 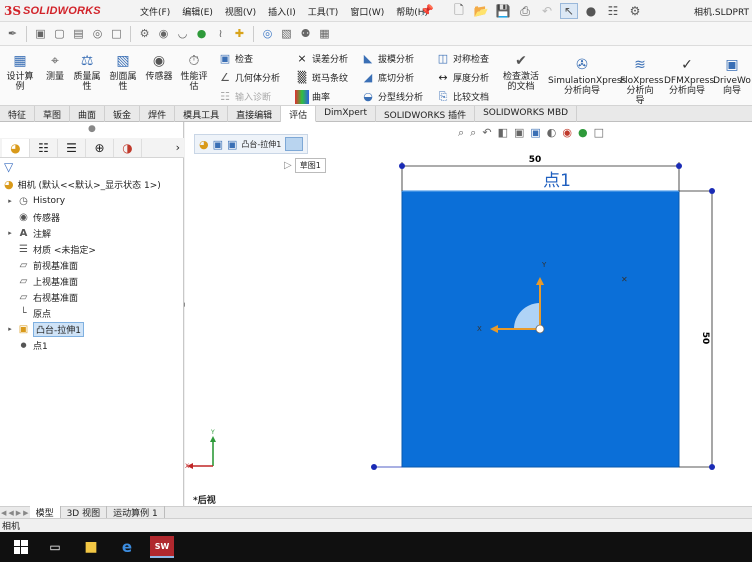 What do you see at coordinates (25, 513) in the screenshot?
I see `last-tab-icon: ▶` at bounding box center [25, 513].